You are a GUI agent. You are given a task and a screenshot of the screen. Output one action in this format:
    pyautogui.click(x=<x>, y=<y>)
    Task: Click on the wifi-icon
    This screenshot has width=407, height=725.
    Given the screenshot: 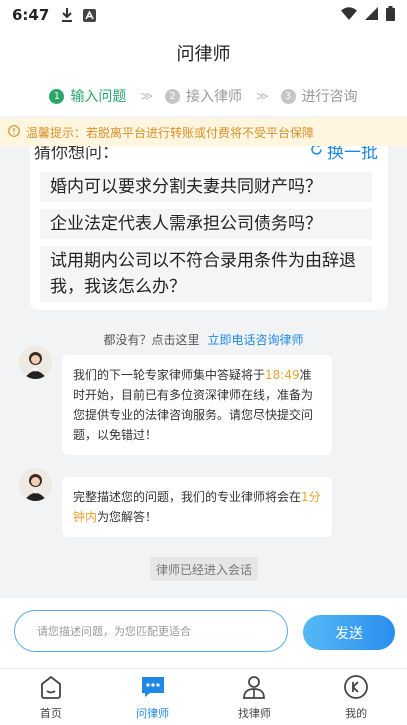 What is the action you would take?
    pyautogui.click(x=349, y=15)
    